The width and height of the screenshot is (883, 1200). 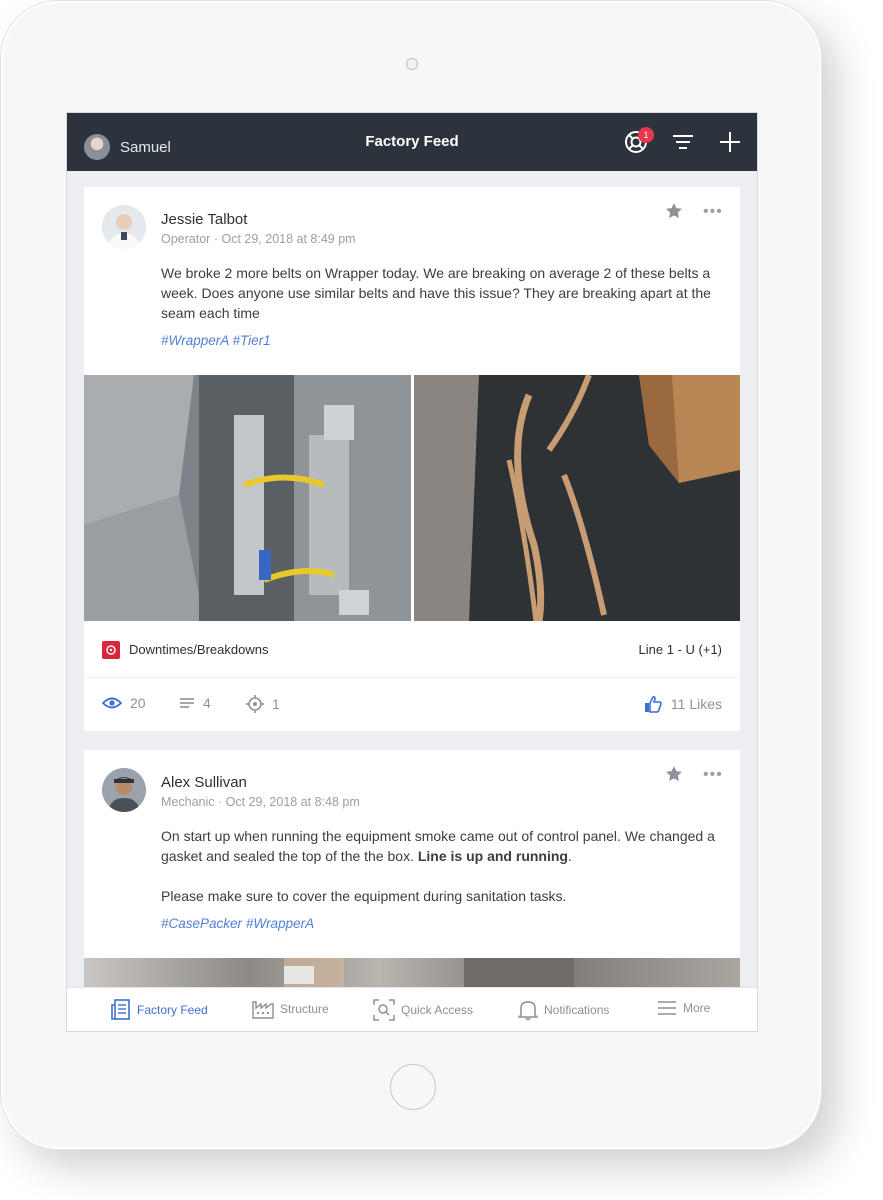 I want to click on post-tags: #WrapperA #Tier1, so click(x=216, y=340).